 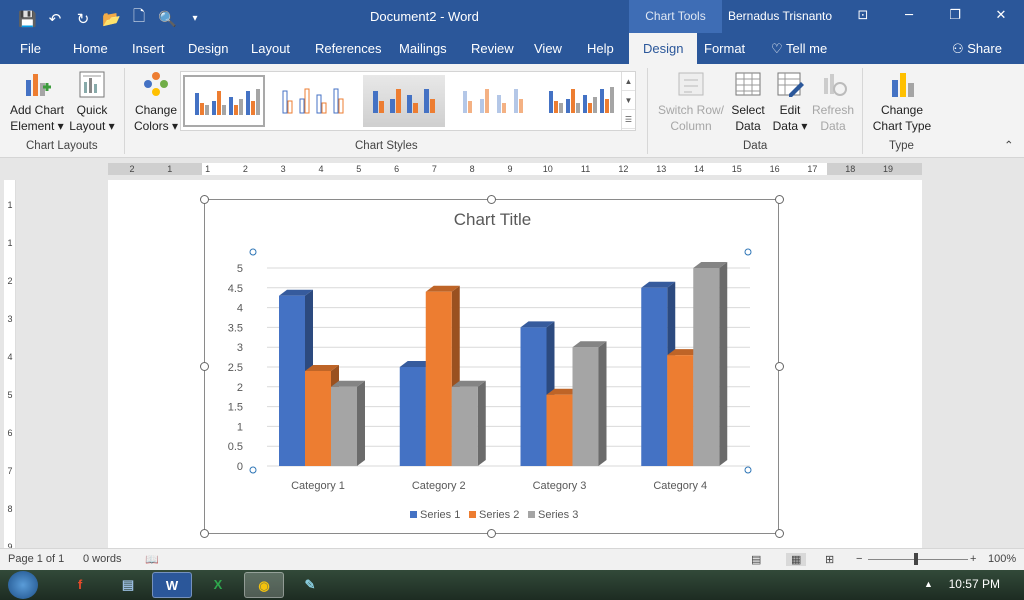 What do you see at coordinates (270, 48) in the screenshot?
I see `tab-layout: Layout` at bounding box center [270, 48].